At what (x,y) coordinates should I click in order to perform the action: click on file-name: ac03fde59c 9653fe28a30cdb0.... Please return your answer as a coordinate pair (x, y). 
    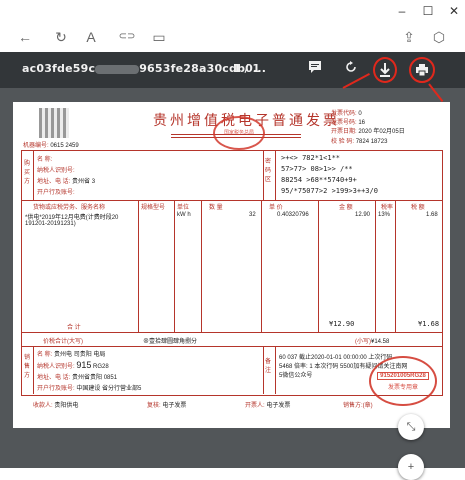
    Looking at the image, I should click on (144, 68).